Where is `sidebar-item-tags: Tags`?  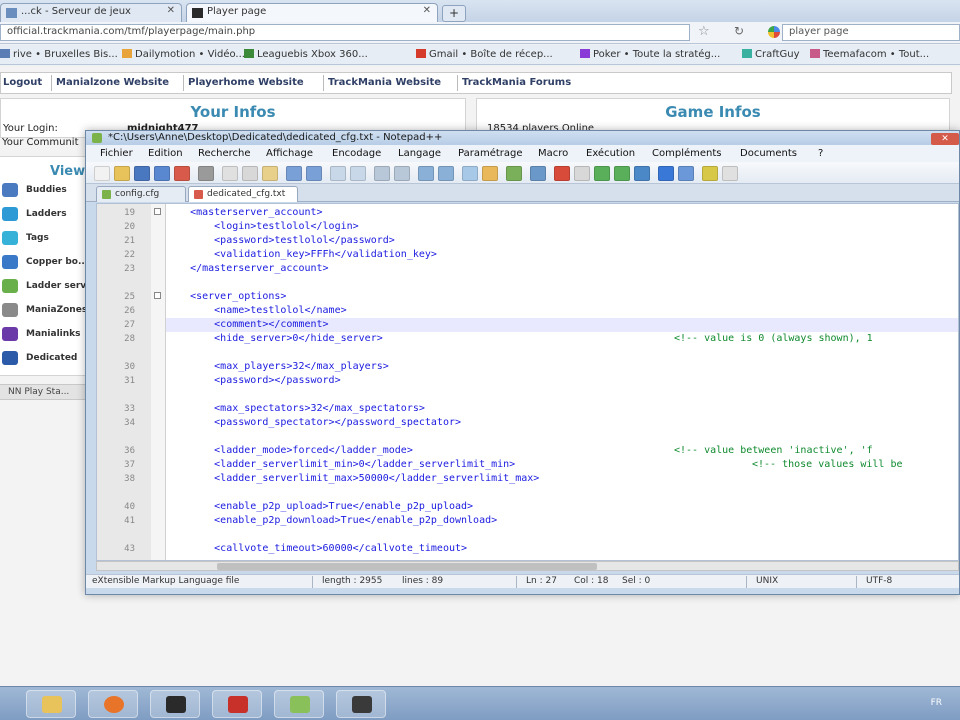
sidebar-item-tags: Tags is located at coordinates (44, 239).